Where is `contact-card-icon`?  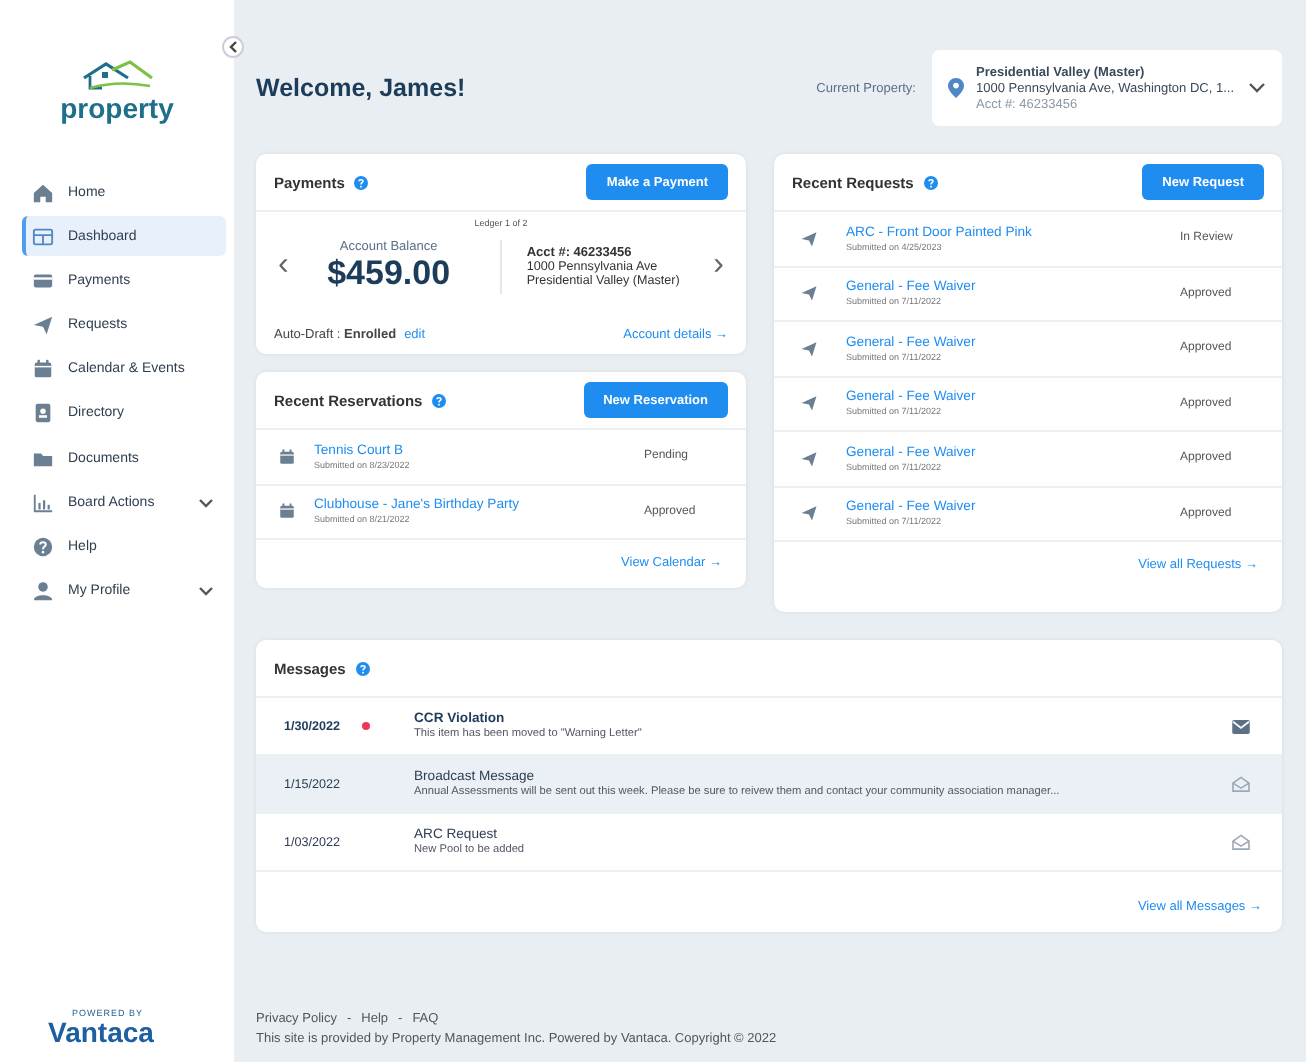 contact-card-icon is located at coordinates (43, 413).